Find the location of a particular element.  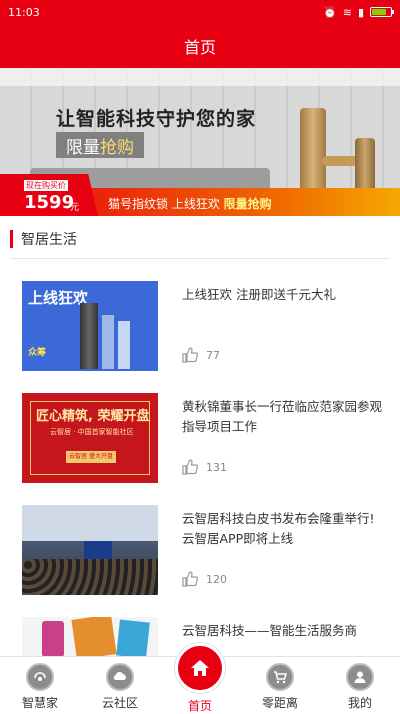

news-thumbnail: 匠心精筑, 荣耀开盘 云智居 · 中国首家智能社区 云智居 盛大开盘 is located at coordinates (90, 438).